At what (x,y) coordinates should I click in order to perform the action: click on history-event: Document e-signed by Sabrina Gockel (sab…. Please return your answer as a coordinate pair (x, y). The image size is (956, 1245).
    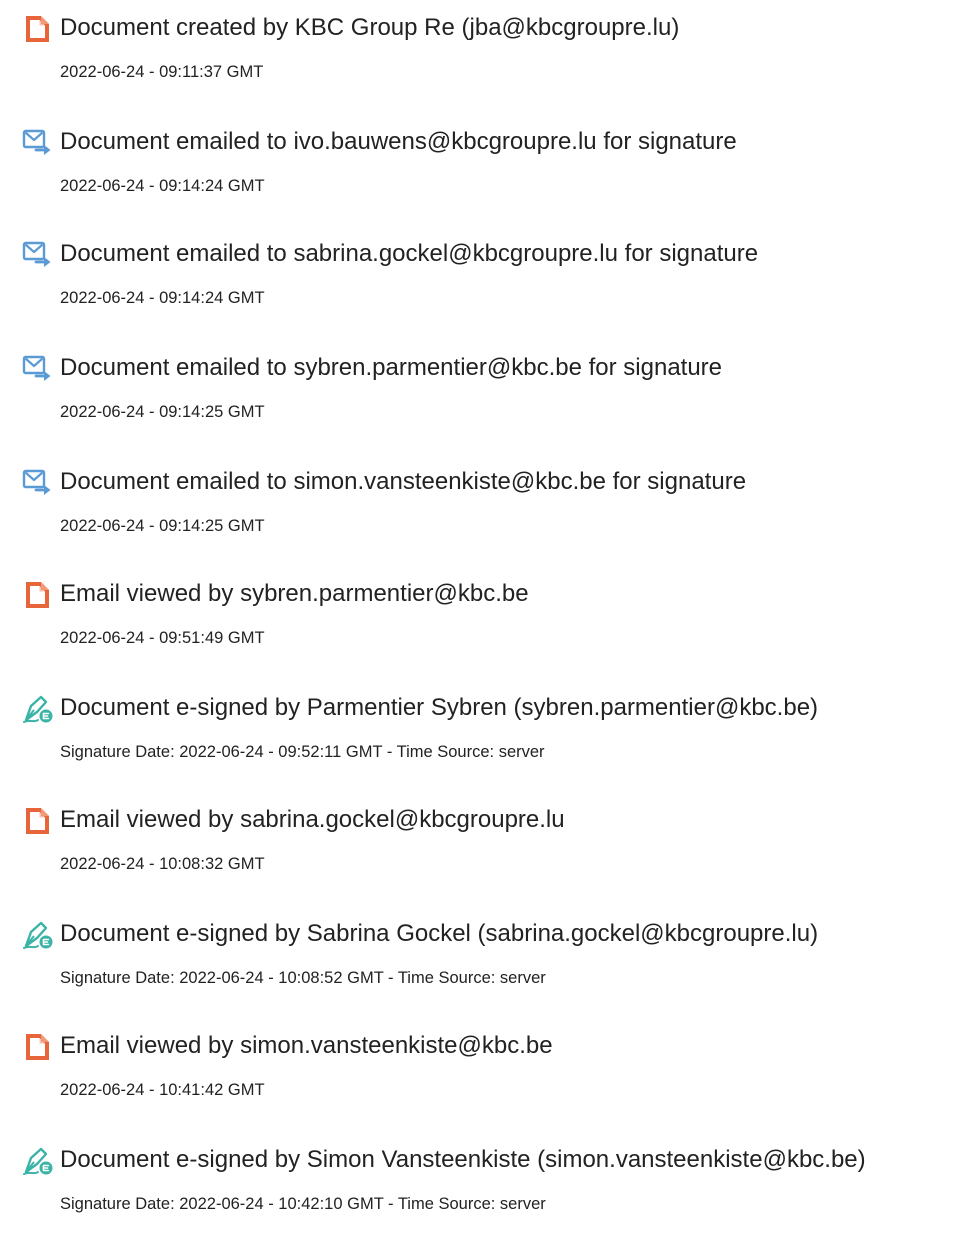
    Looking at the image, I should click on (478, 969).